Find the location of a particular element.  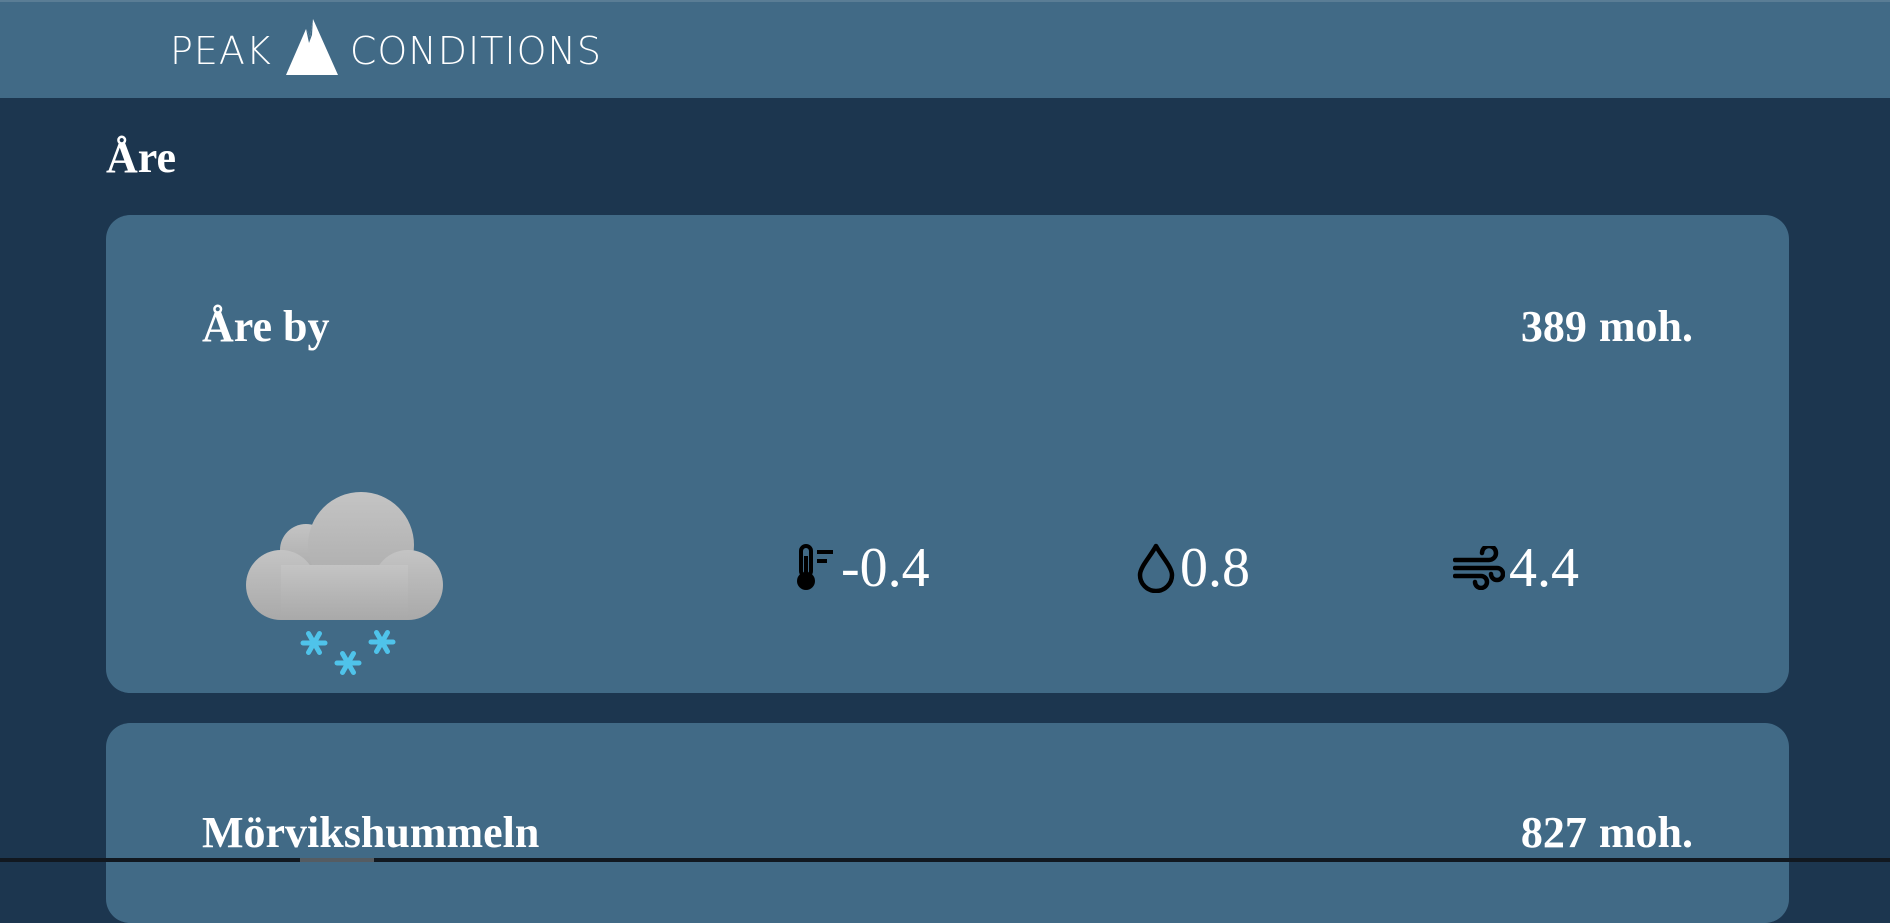

wind-metric: 4.4 is located at coordinates (1516, 568).